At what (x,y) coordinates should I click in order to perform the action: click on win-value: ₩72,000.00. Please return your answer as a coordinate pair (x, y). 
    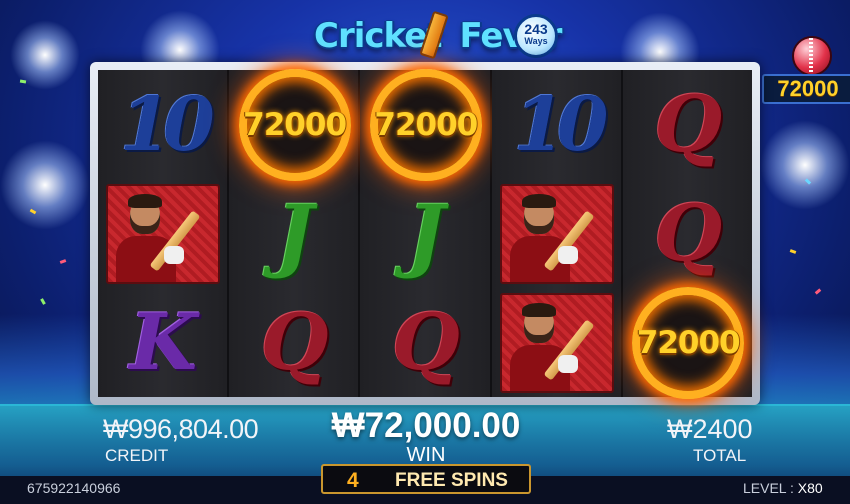
    Looking at the image, I should click on (426, 425).